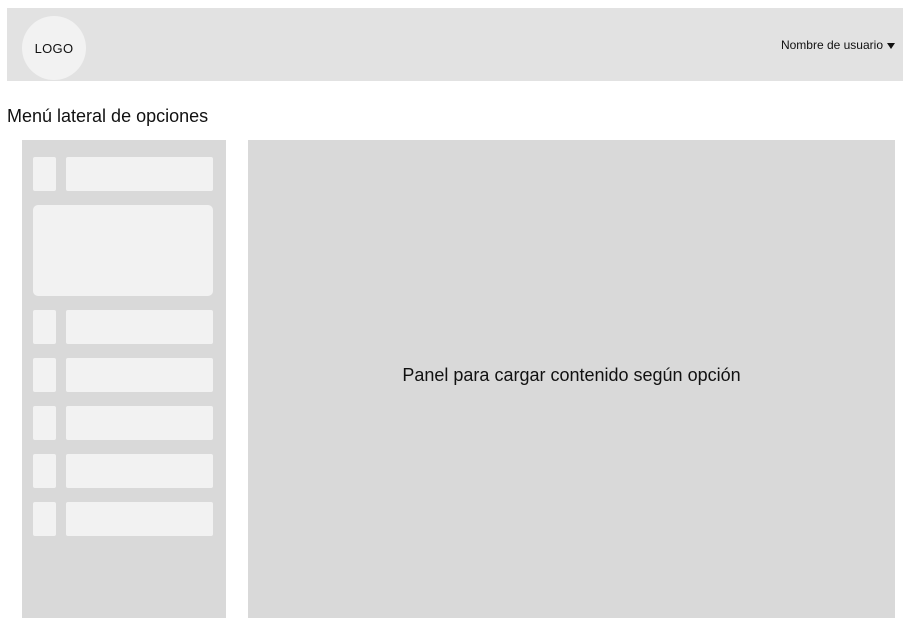 This screenshot has width=903, height=618. Describe the element at coordinates (891, 46) in the screenshot. I see `caret-down-icon` at that location.